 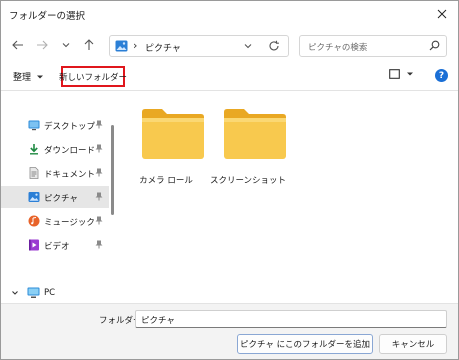 I want to click on address-bar: › ピクチャ, so click(x=199, y=46).